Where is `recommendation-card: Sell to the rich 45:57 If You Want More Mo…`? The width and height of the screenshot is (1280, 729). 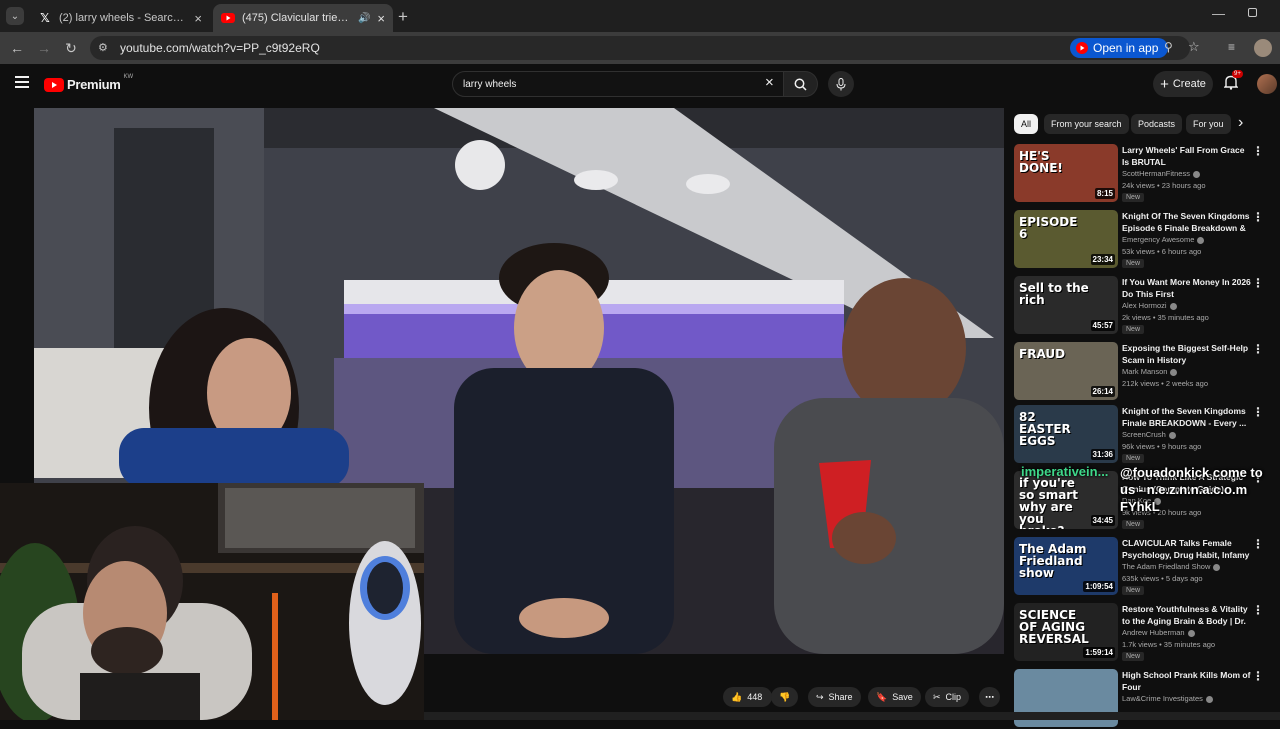 recommendation-card: Sell to the rich 45:57 If You Want More Mo… is located at coordinates (1143, 306).